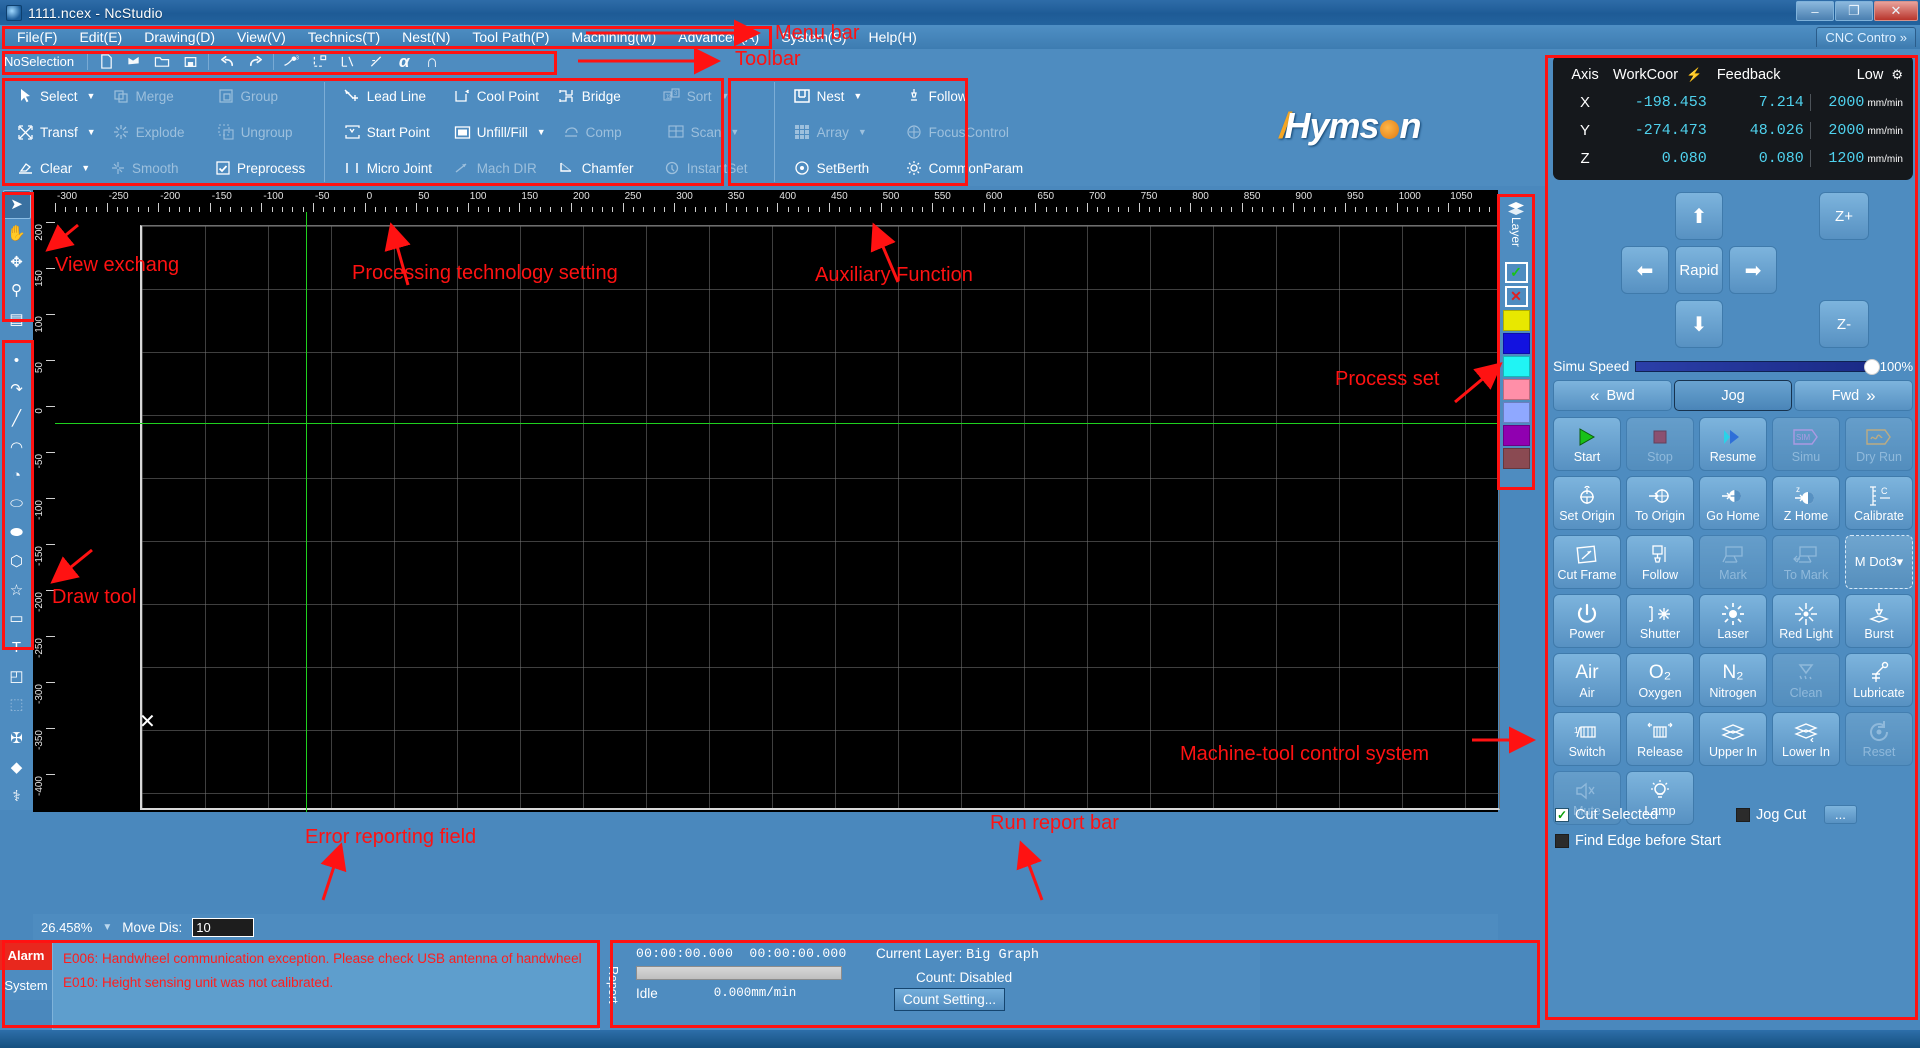  What do you see at coordinates (1733, 395) in the screenshot?
I see `jog-mode-button: Jog` at bounding box center [1733, 395].